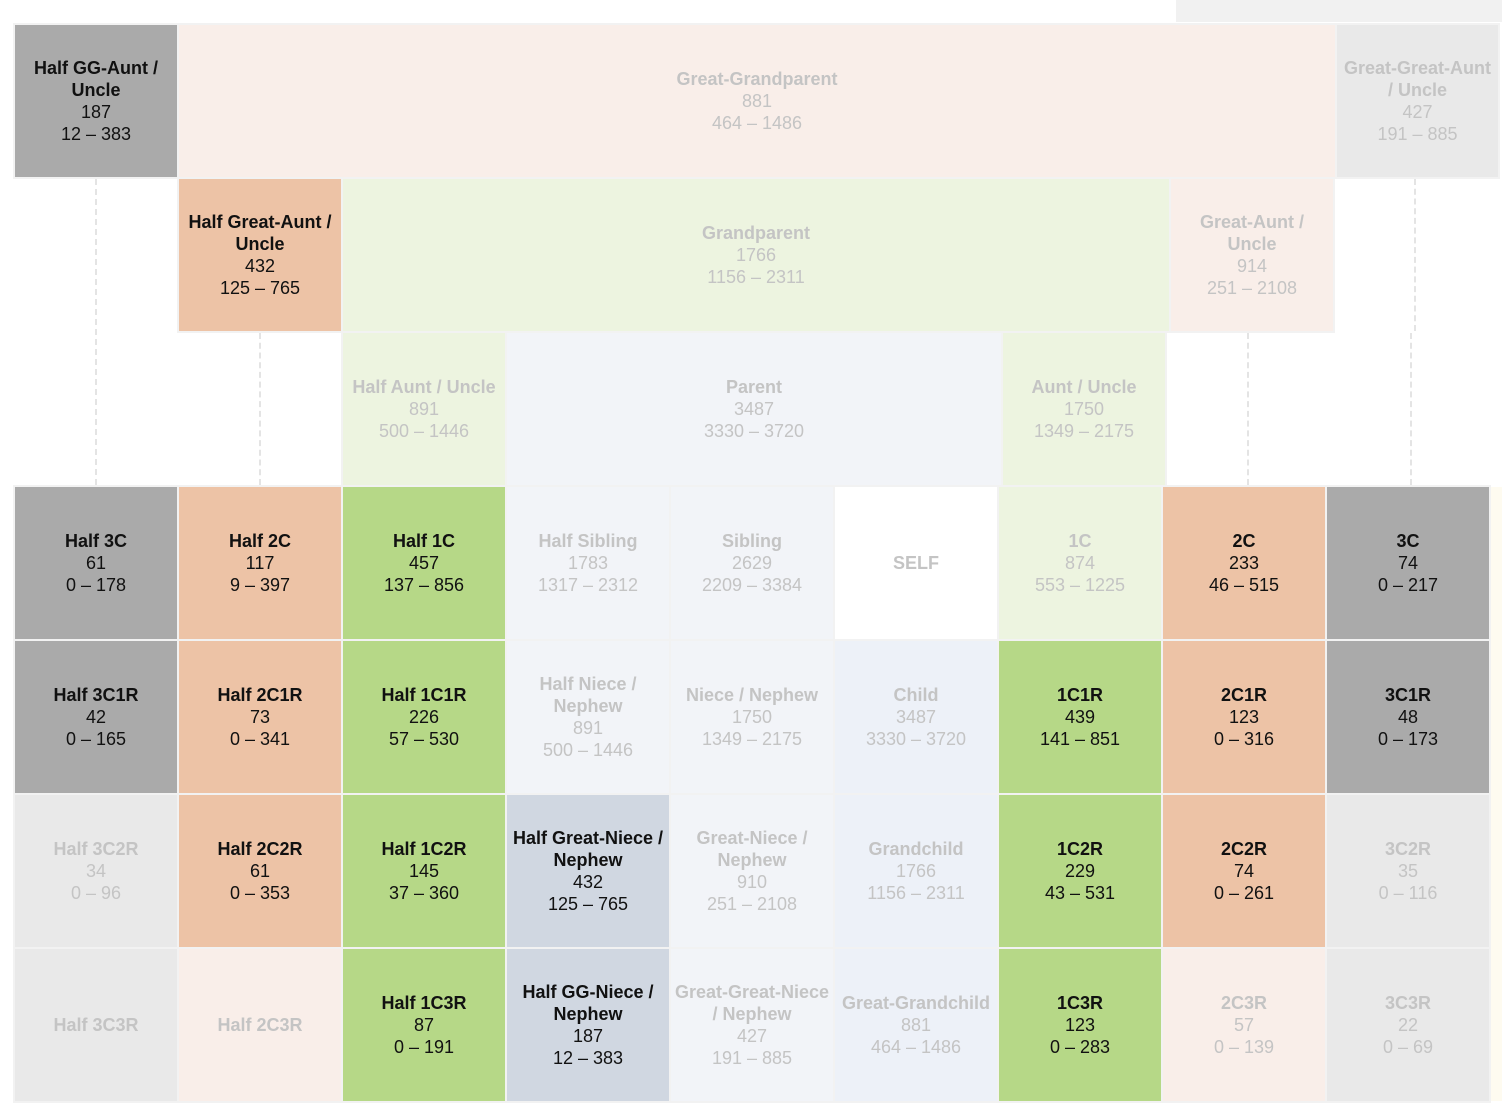  I want to click on cell-range-cm: 0 – 165, so click(96, 739).